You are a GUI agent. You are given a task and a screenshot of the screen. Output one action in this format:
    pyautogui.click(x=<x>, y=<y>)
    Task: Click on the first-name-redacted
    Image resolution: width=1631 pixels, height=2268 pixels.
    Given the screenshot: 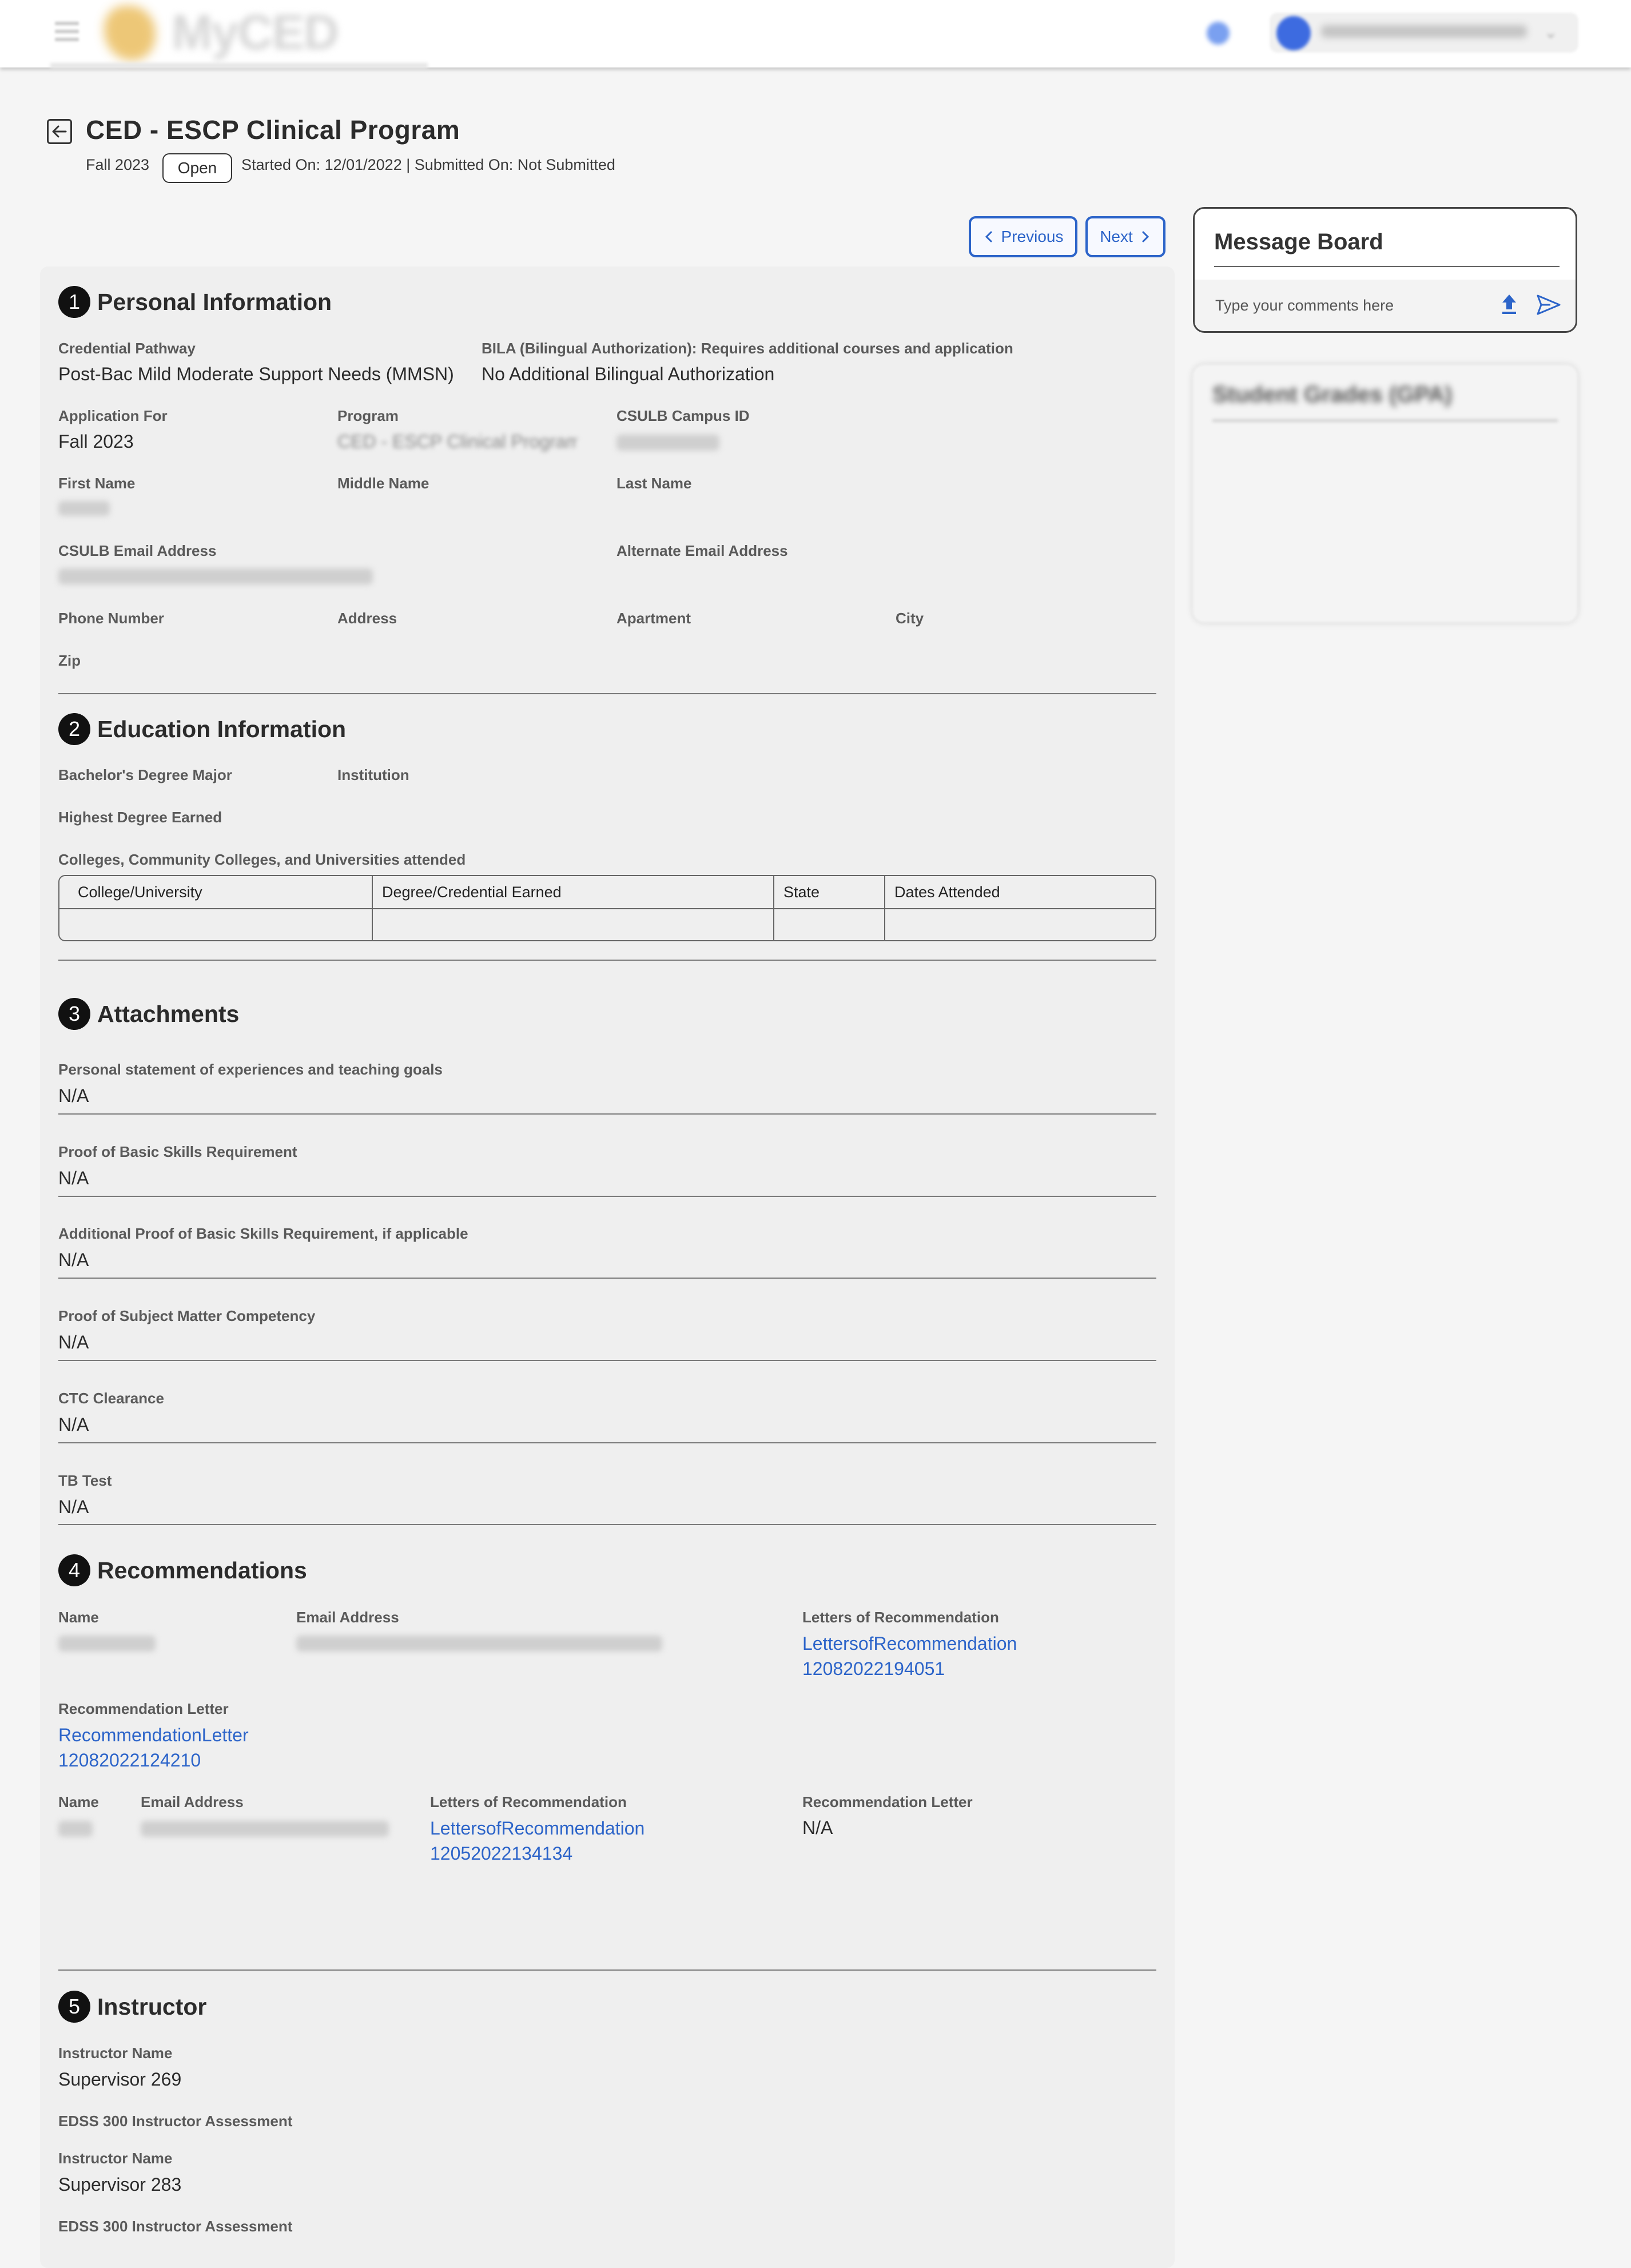 What is the action you would take?
    pyautogui.click(x=84, y=509)
    